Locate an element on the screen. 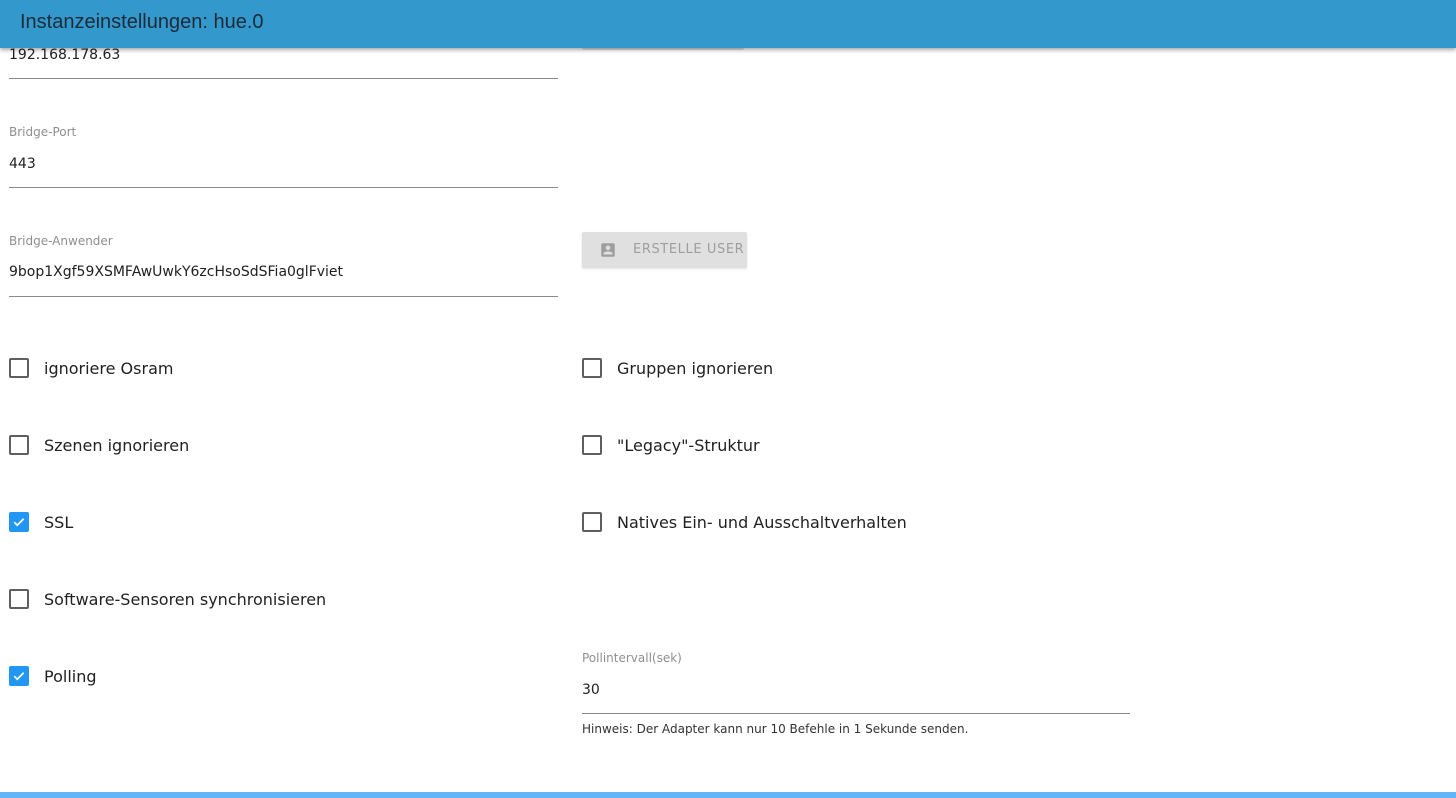  checkbox-legacy-structure: "Legacy"-Struktur is located at coordinates (692, 446).